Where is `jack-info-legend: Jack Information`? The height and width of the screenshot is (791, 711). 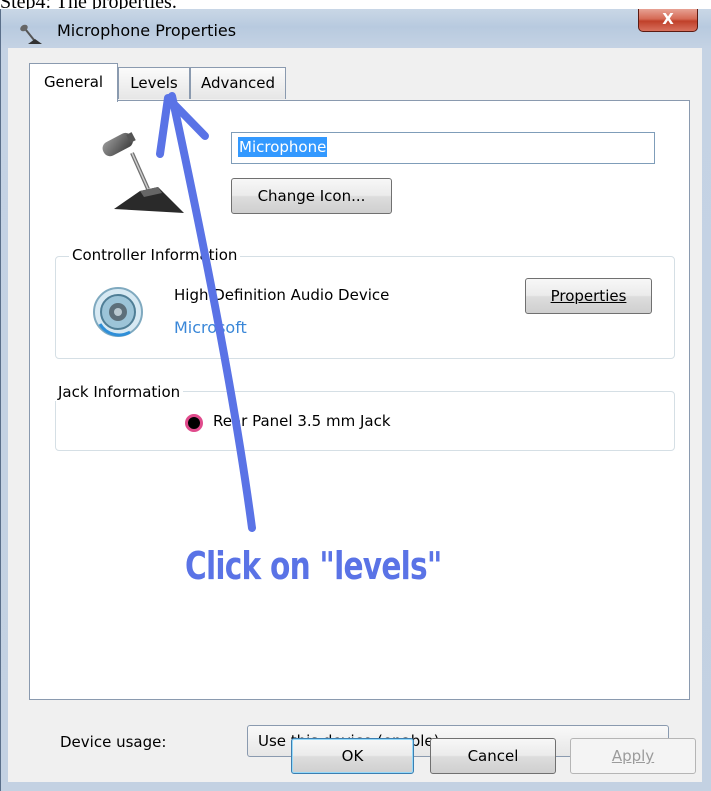 jack-info-legend: Jack Information is located at coordinates (119, 392).